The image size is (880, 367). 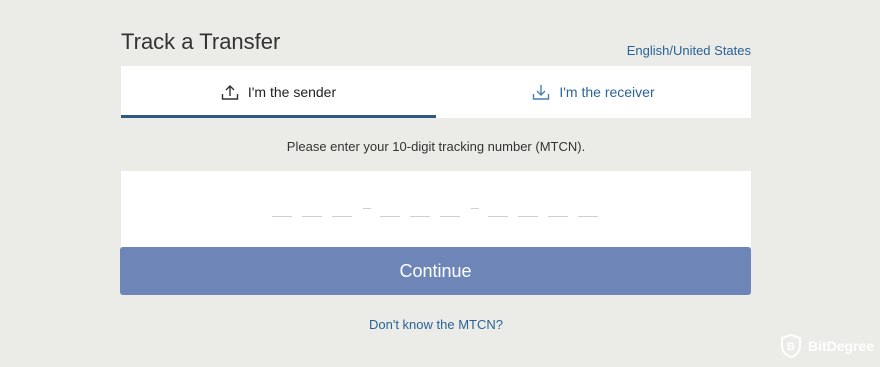 What do you see at coordinates (689, 50) in the screenshot?
I see `language-selector-link: English/United States` at bounding box center [689, 50].